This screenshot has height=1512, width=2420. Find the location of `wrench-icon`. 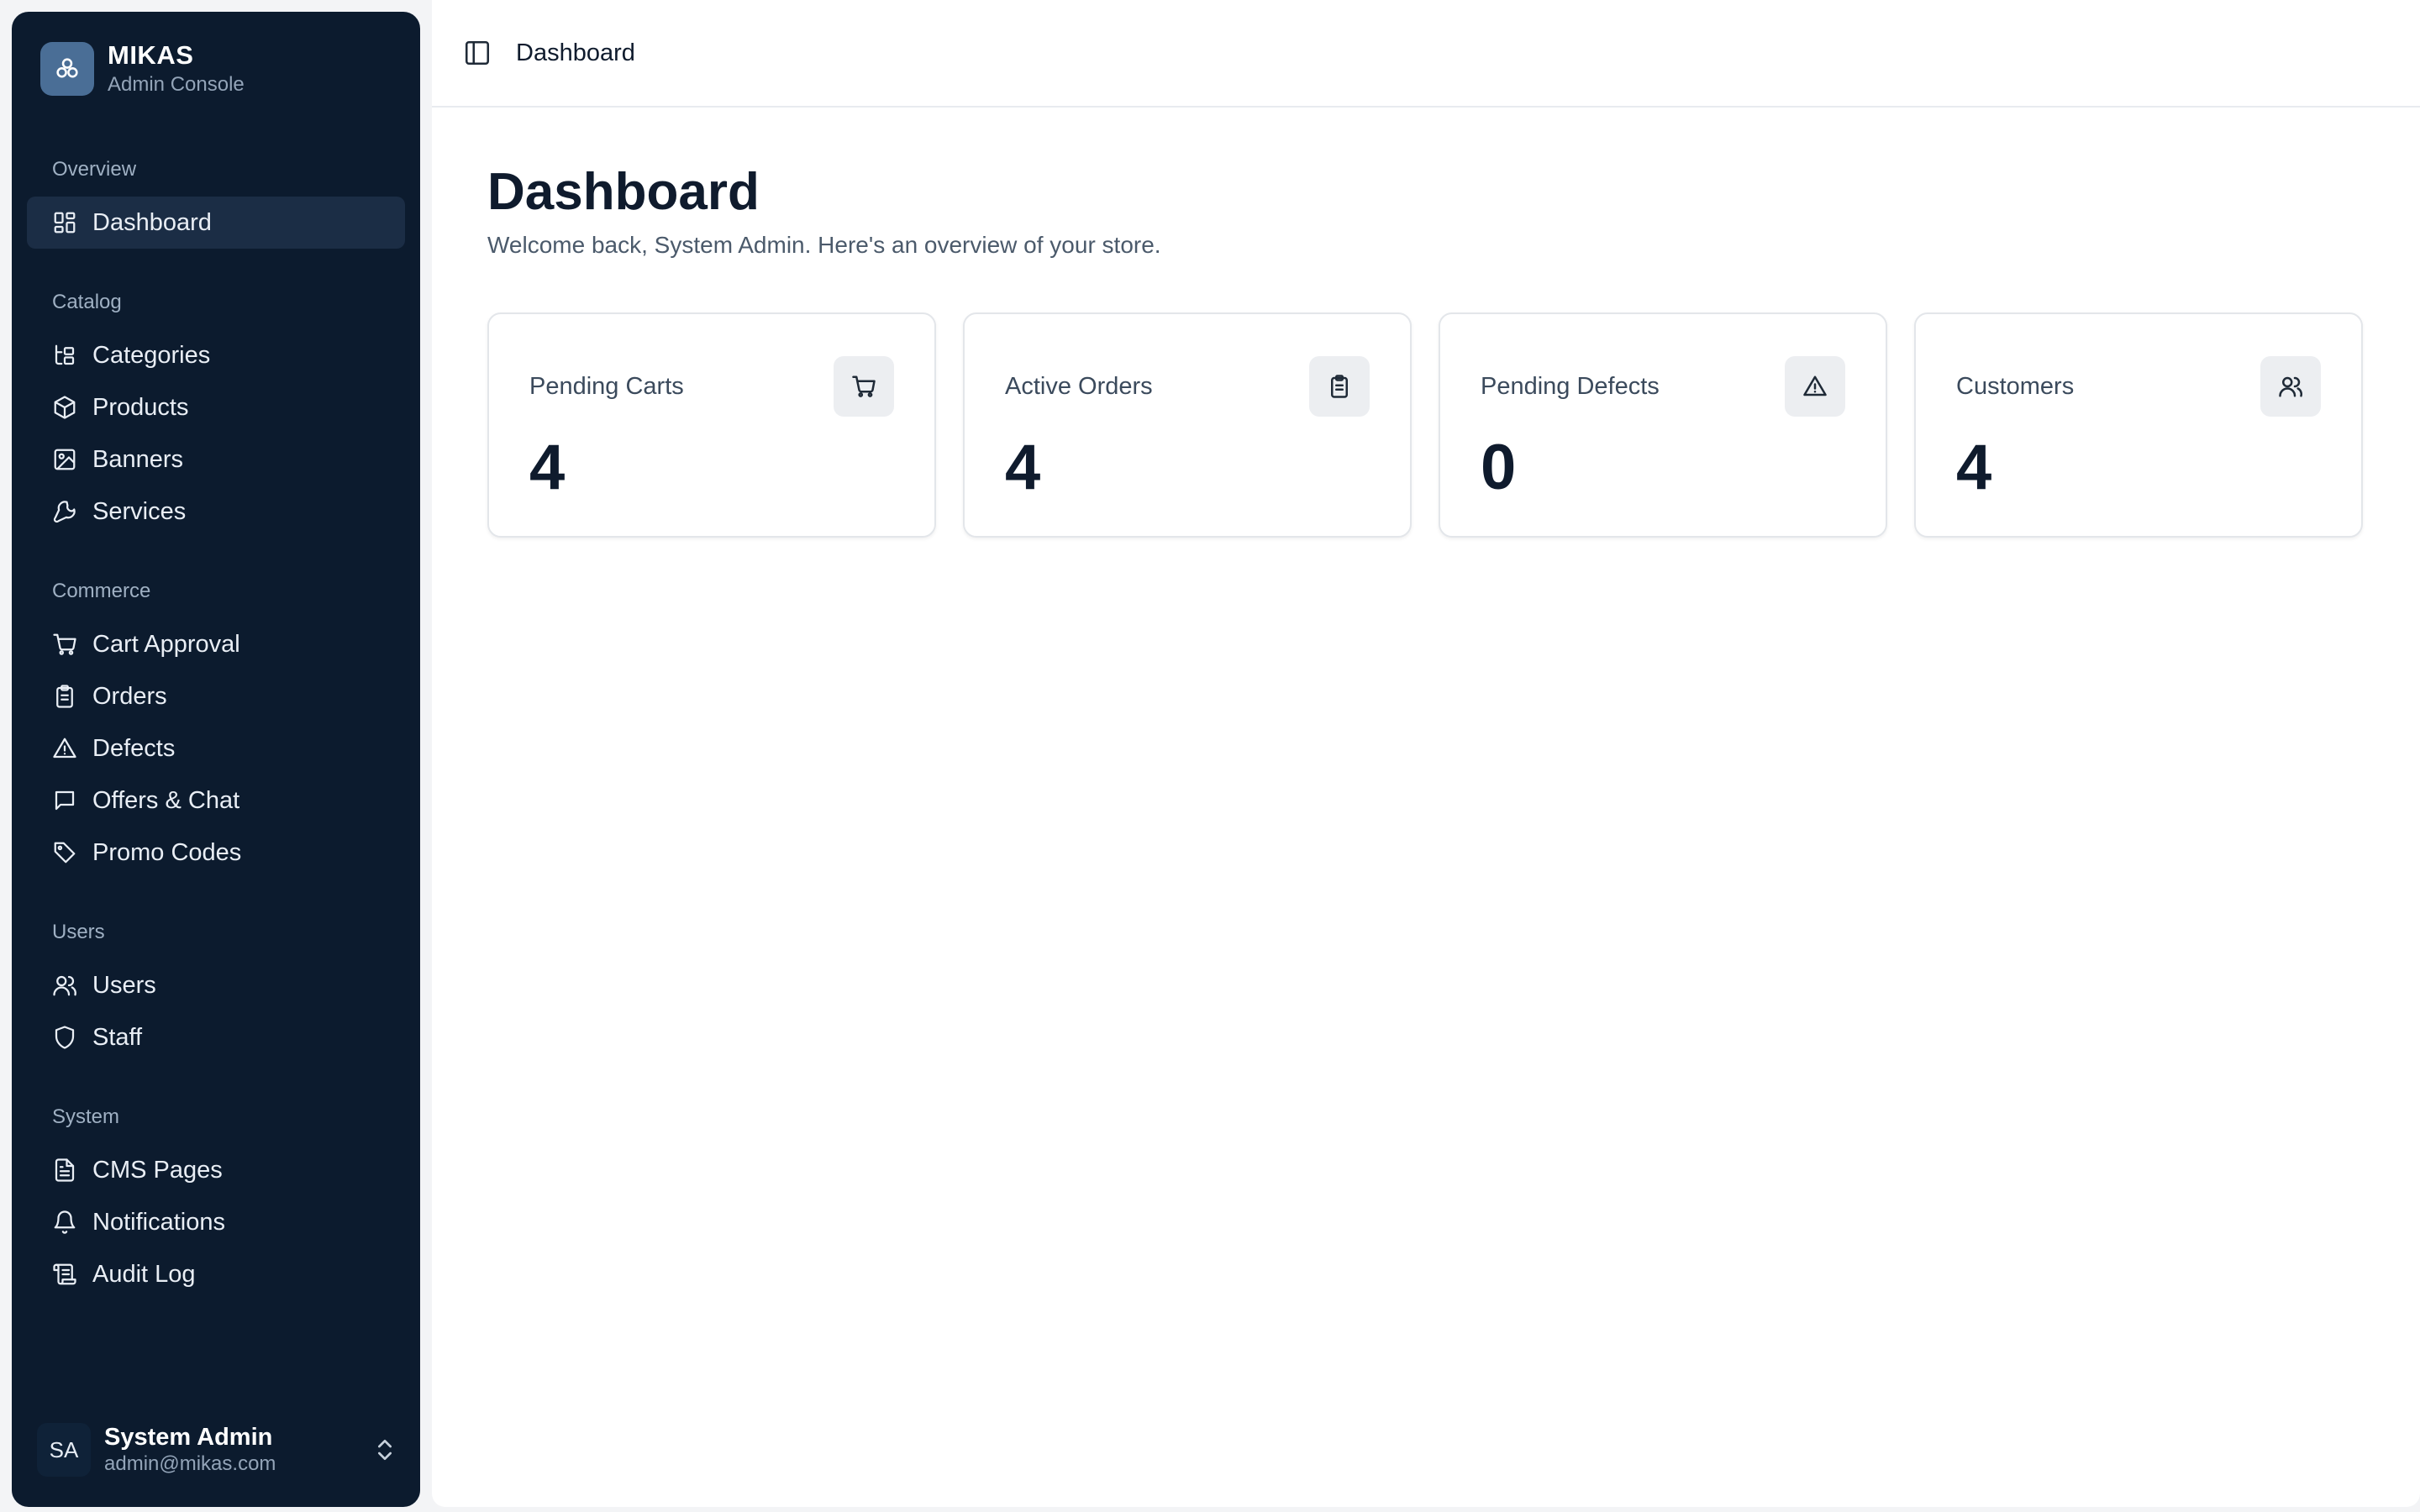

wrench-icon is located at coordinates (64, 511).